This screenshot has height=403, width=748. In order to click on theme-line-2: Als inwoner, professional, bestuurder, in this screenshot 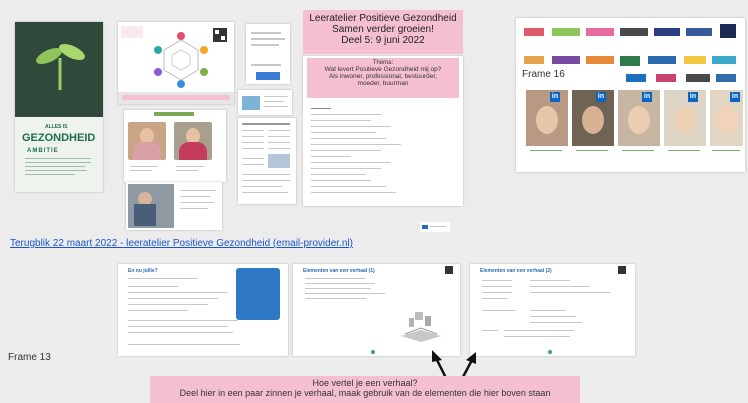, I will do `click(383, 76)`.